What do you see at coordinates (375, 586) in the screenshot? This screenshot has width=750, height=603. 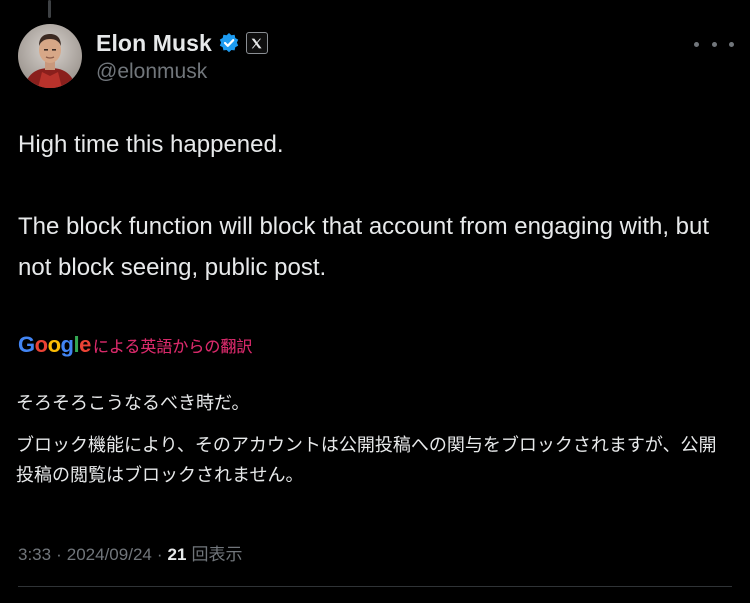 I see `divider` at bounding box center [375, 586].